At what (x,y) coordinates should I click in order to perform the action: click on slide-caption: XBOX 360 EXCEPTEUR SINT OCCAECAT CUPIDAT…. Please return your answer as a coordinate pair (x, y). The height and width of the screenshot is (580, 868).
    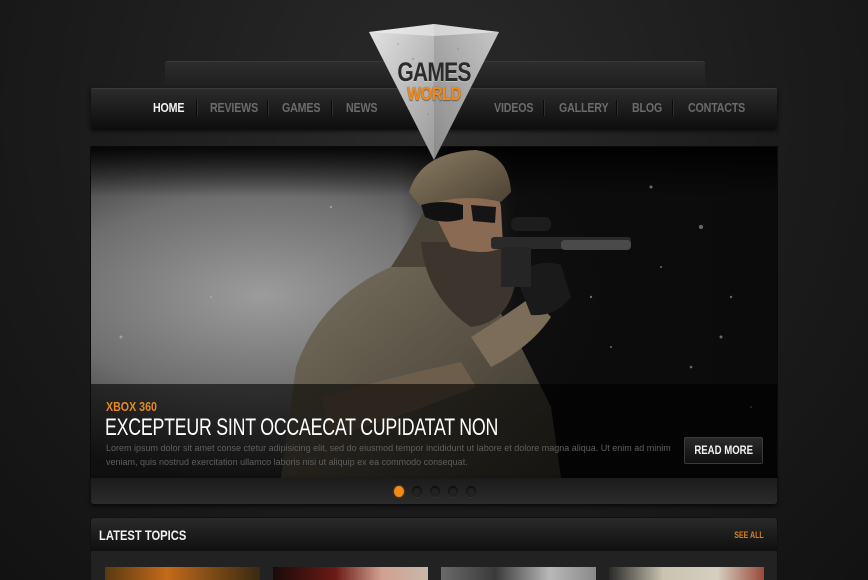
    Looking at the image, I should click on (434, 431).